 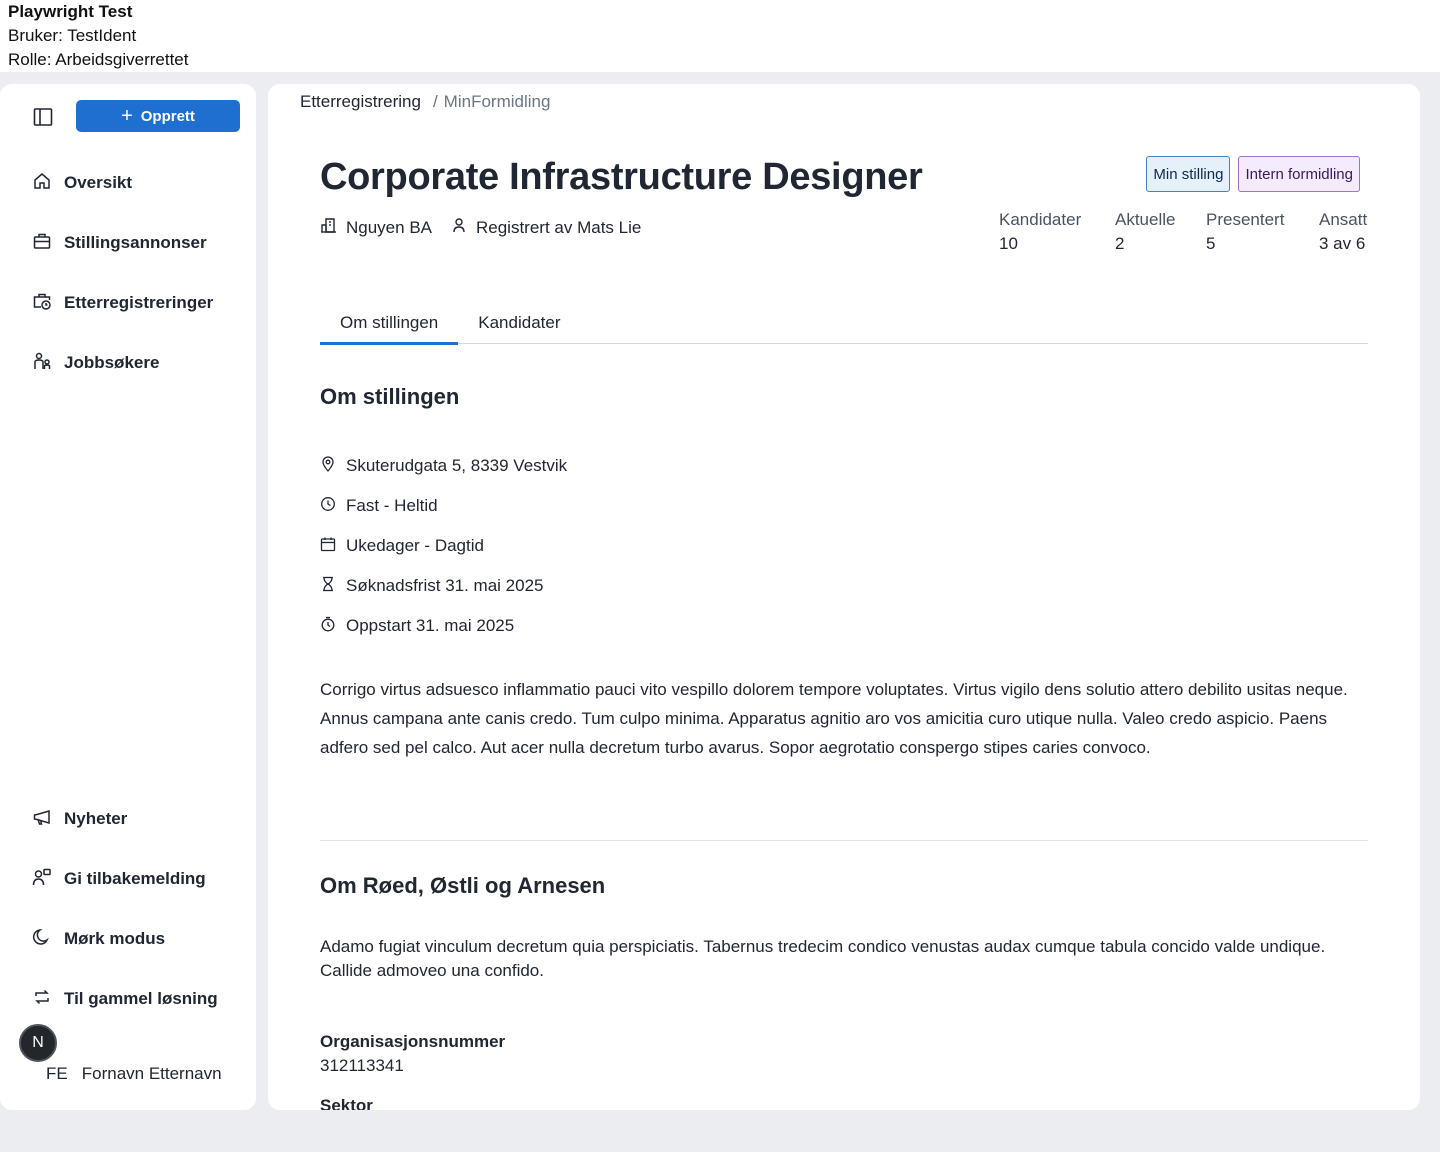 What do you see at coordinates (57, 1073) in the screenshot?
I see `user-initials: FE` at bounding box center [57, 1073].